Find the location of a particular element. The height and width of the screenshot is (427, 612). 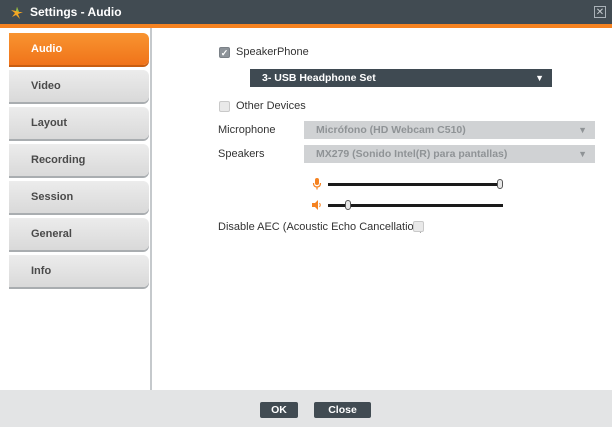

speakers-value: MX279 (Sonido Intel(R) para pantallas) is located at coordinates (412, 154).